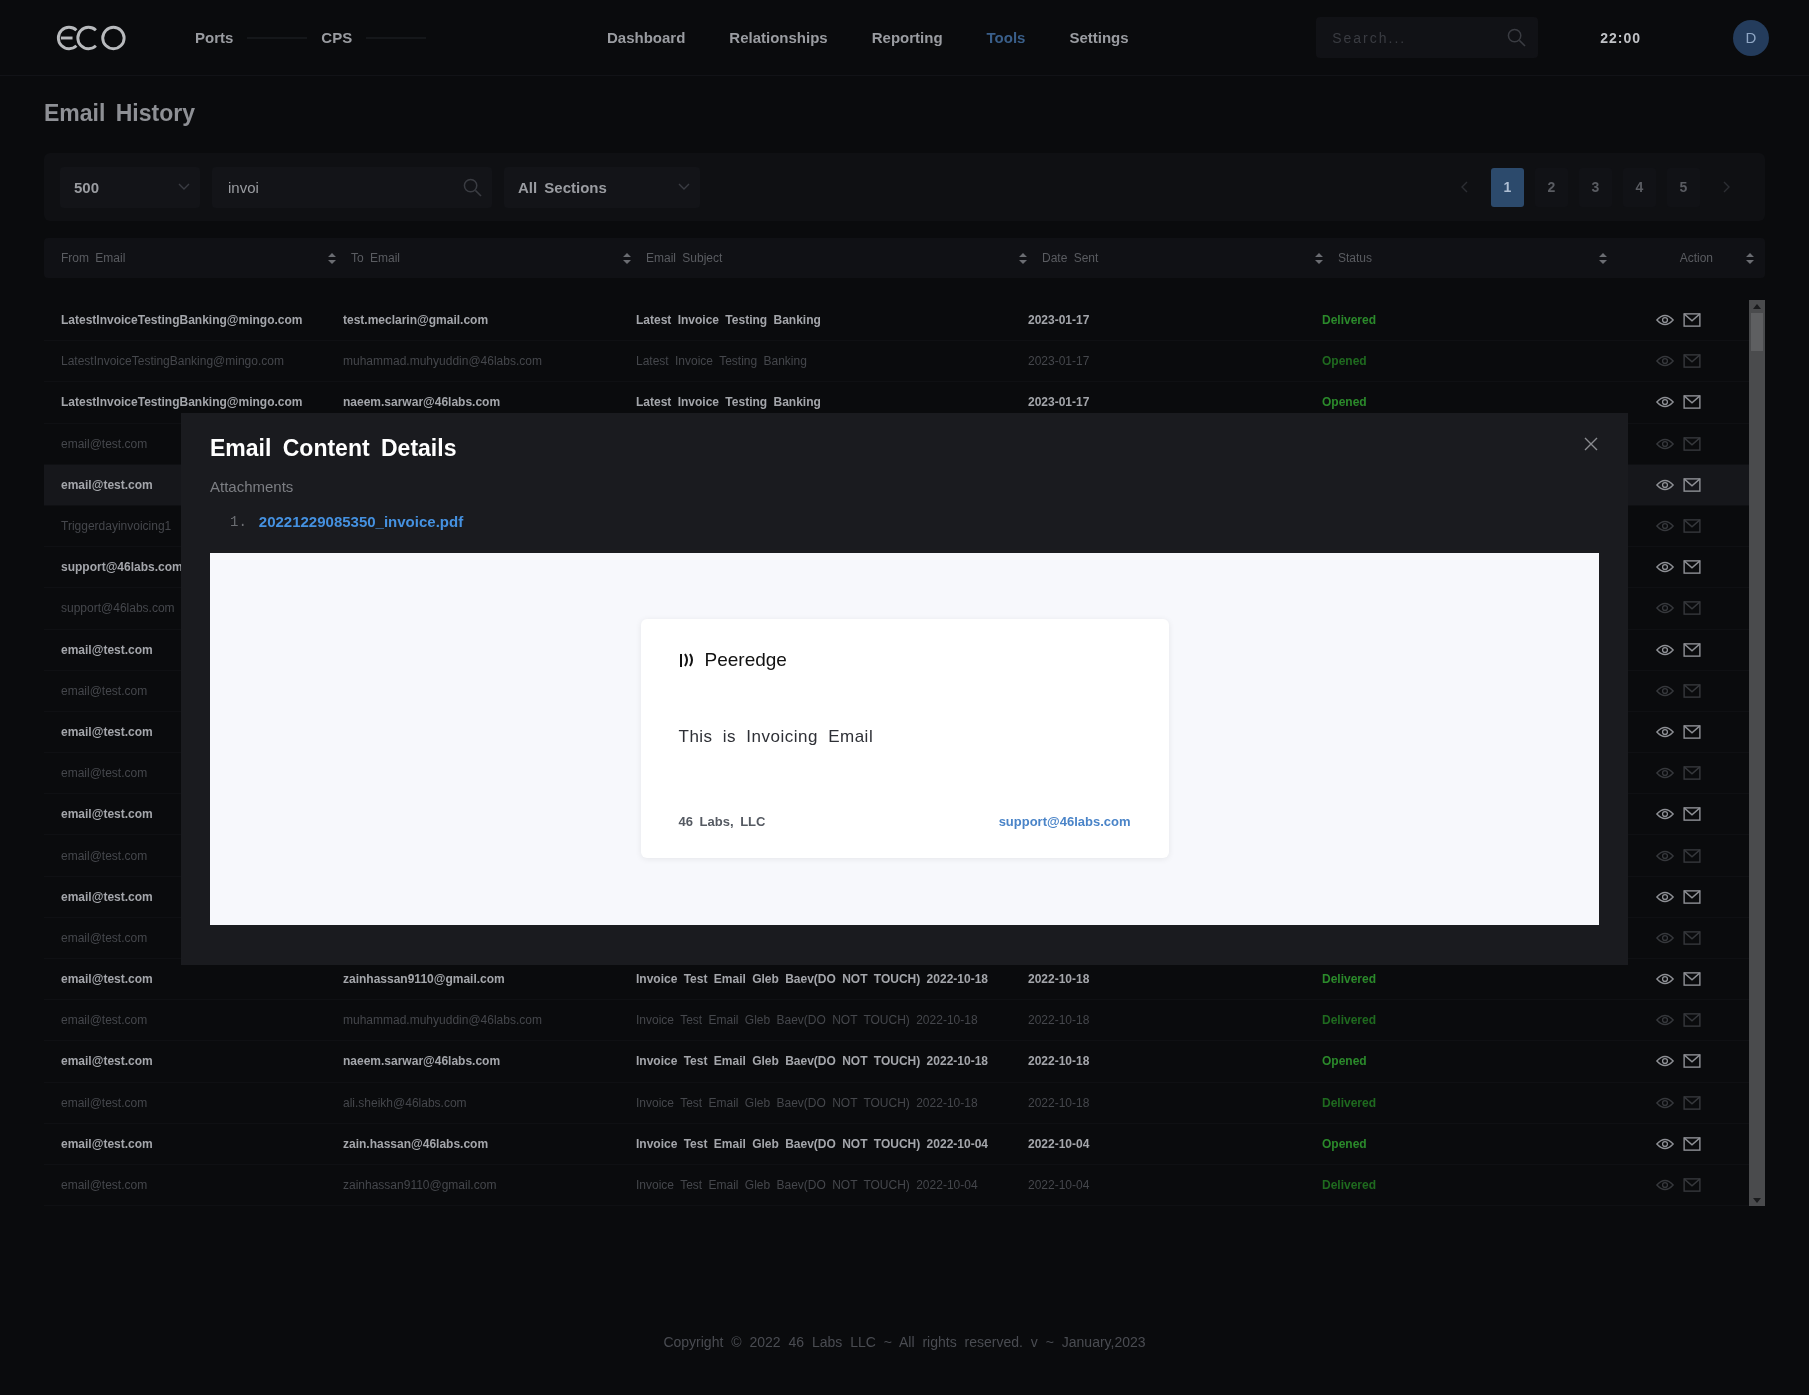 The height and width of the screenshot is (1395, 1809). What do you see at coordinates (907, 37) in the screenshot?
I see `nav-link: Reporting` at bounding box center [907, 37].